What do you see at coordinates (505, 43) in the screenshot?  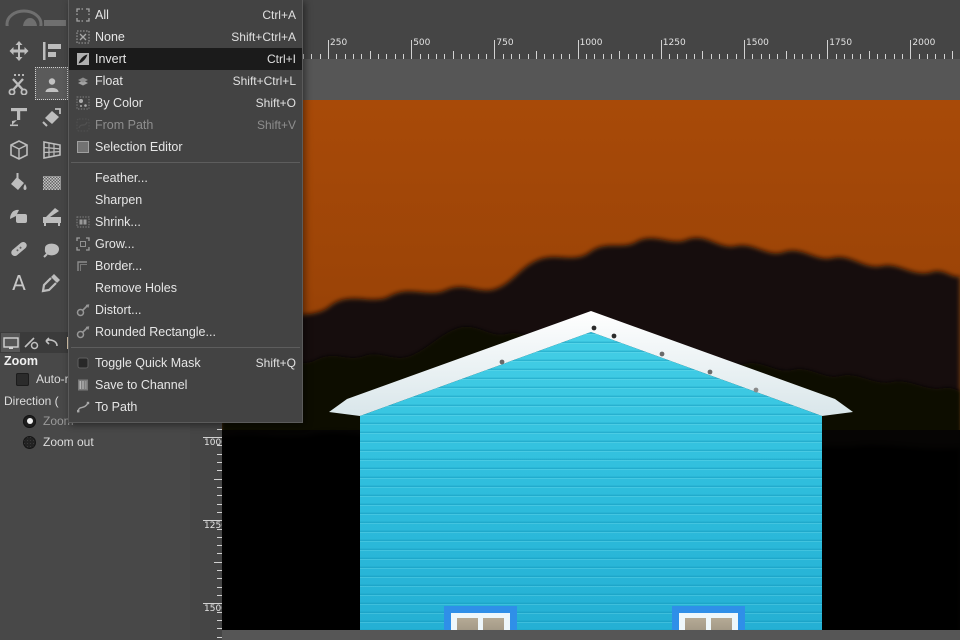 I see `ruler-label: 750` at bounding box center [505, 43].